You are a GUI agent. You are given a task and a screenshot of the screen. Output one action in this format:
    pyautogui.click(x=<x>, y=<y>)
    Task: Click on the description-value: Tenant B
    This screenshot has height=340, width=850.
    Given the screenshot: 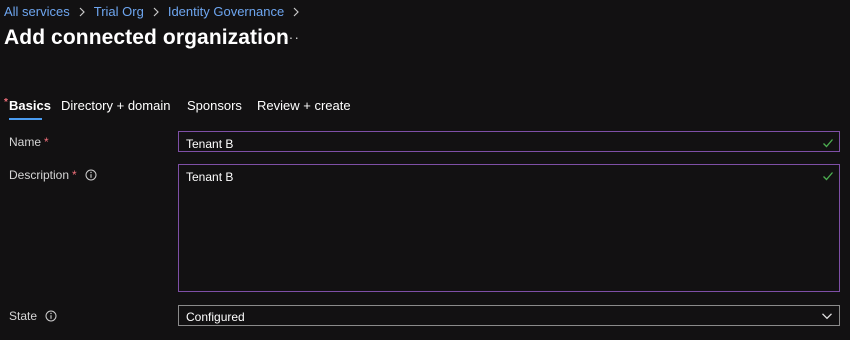 What is the action you would take?
    pyautogui.click(x=210, y=177)
    